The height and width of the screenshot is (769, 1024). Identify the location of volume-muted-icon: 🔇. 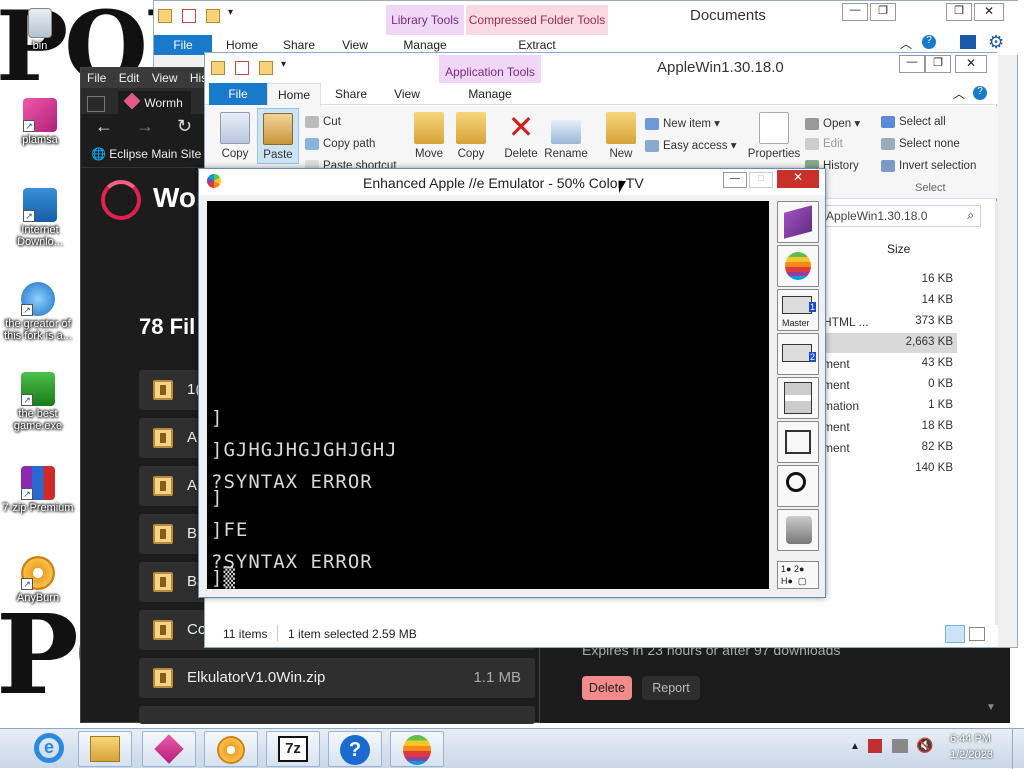
(924, 745).